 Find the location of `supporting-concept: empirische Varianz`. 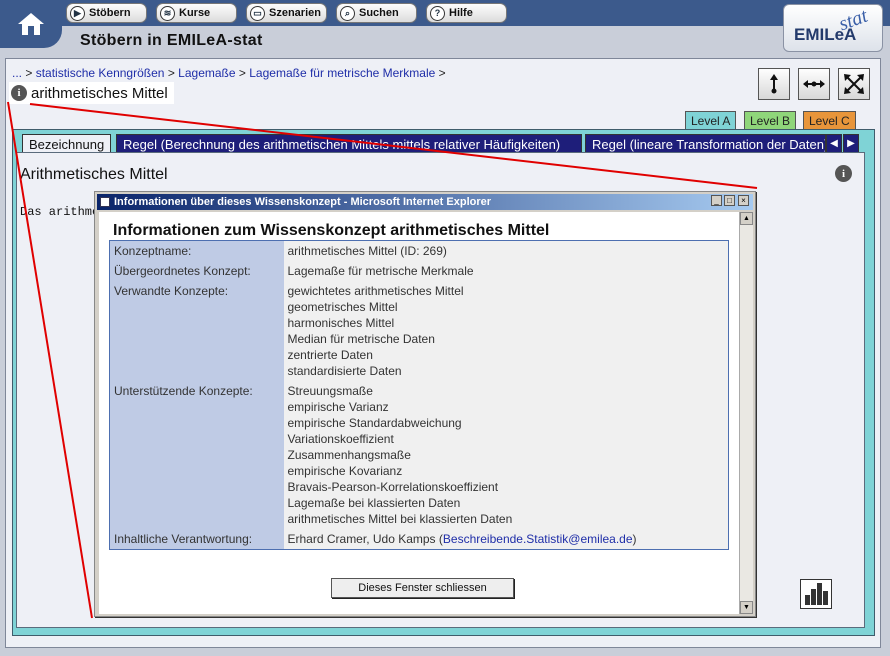

supporting-concept: empirische Varianz is located at coordinates (338, 407).